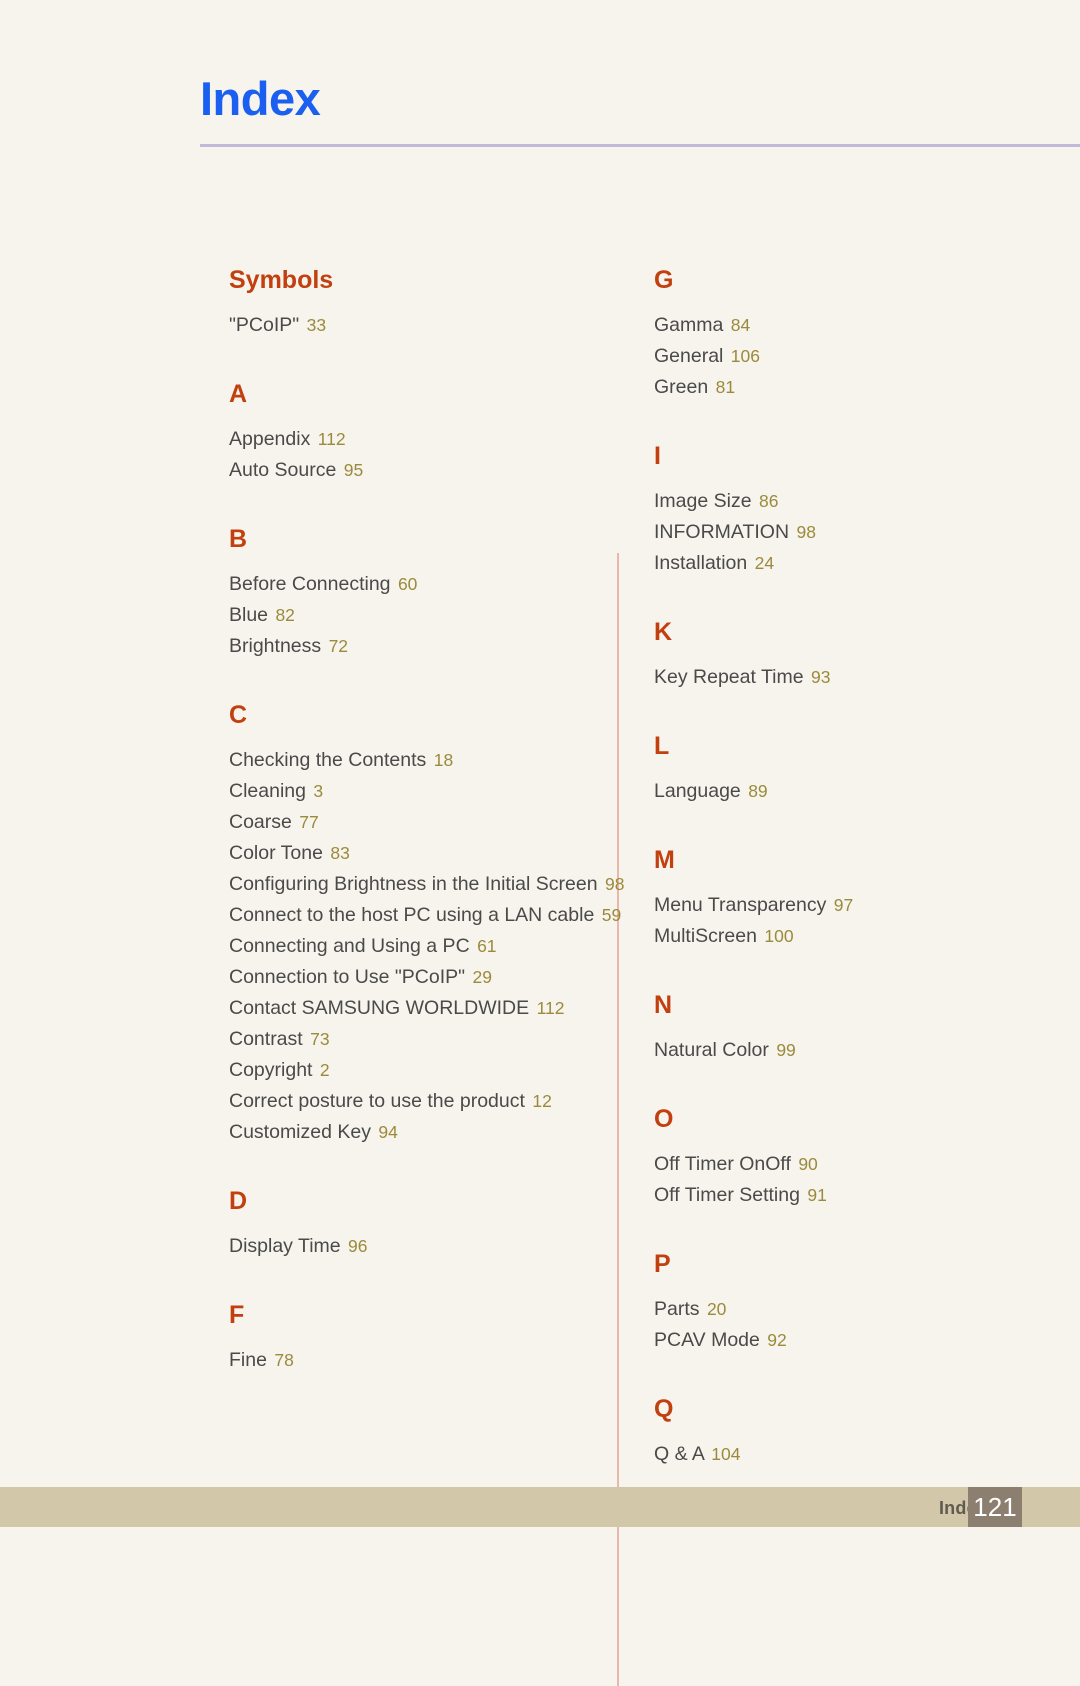  What do you see at coordinates (849, 936) in the screenshot?
I see `index-entry: MultiScreen 100` at bounding box center [849, 936].